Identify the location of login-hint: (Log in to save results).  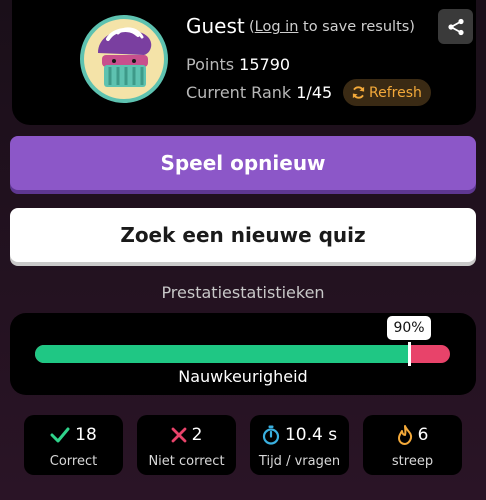
(332, 27).